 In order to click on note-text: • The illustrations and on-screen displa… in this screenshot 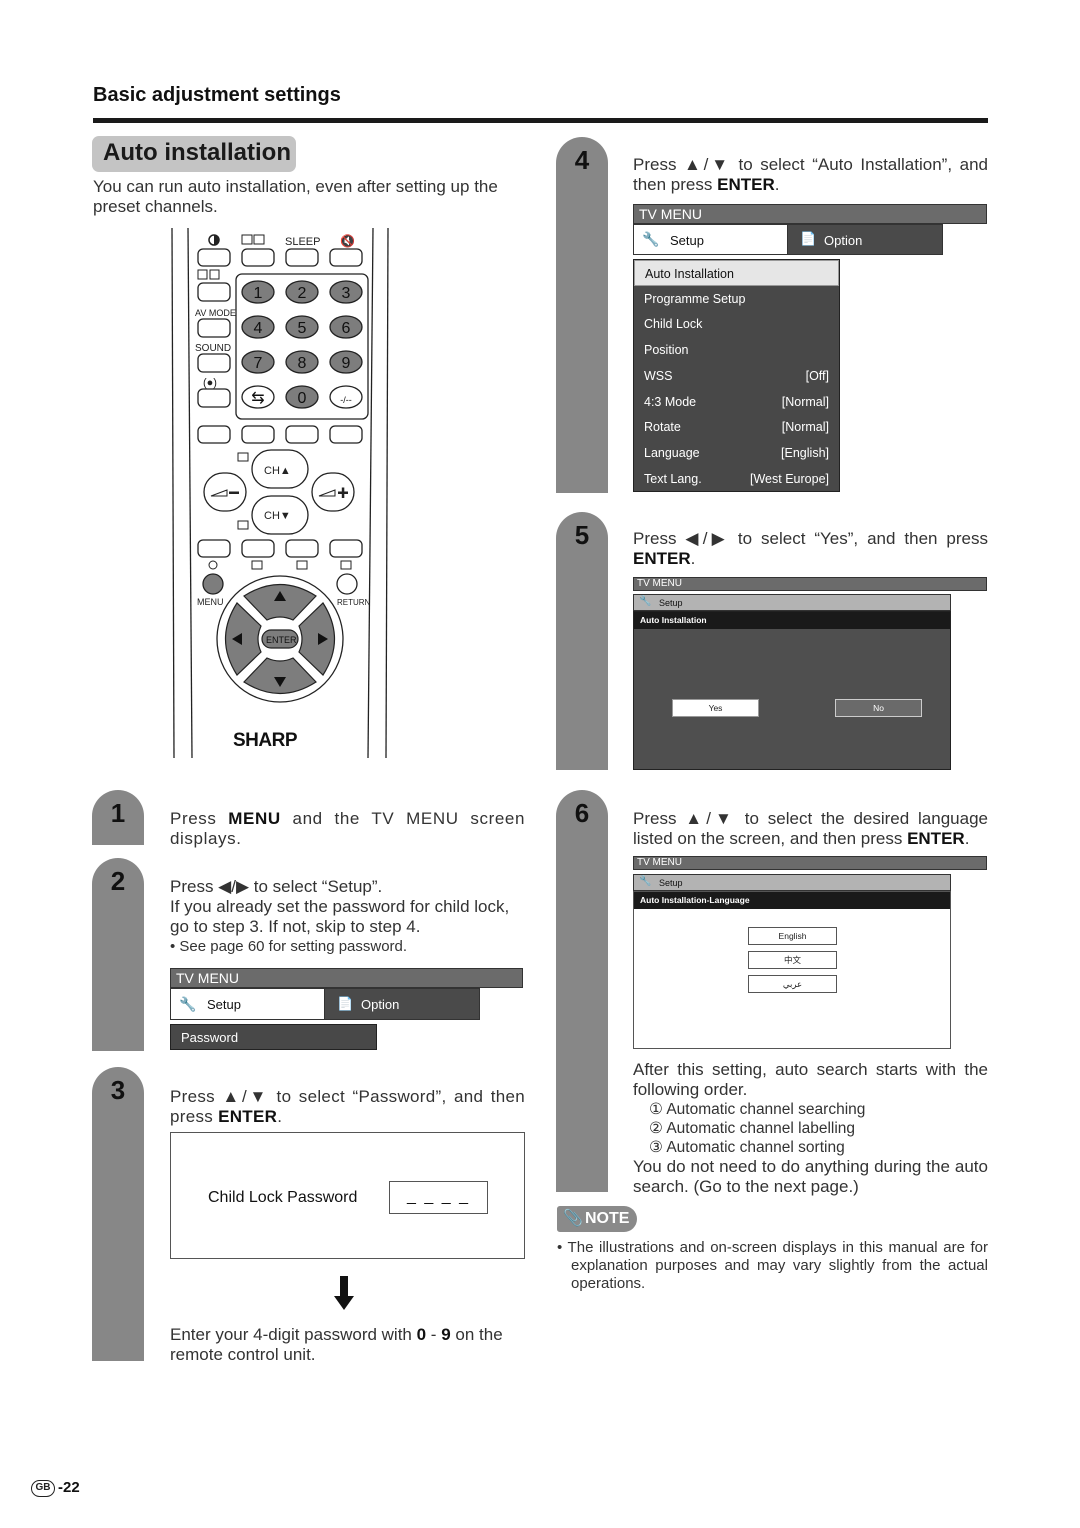, I will do `click(772, 1265)`.